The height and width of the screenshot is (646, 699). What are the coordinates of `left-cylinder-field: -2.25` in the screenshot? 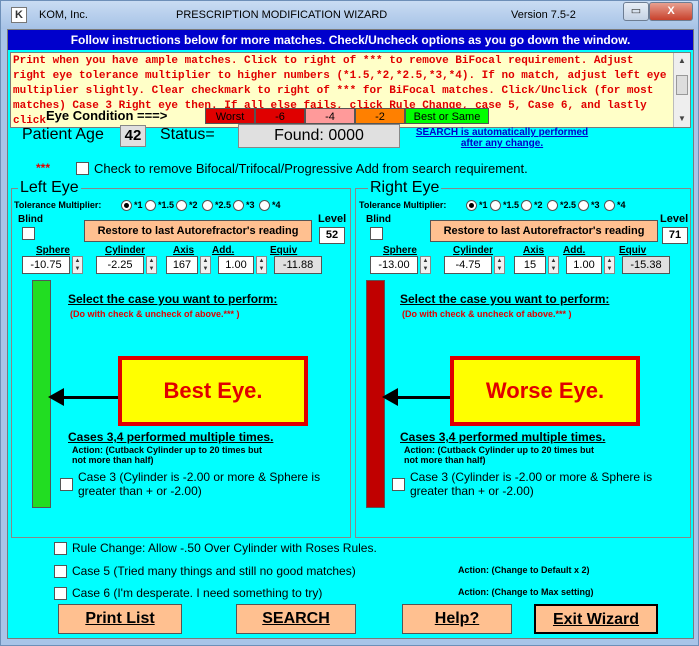 It's located at (120, 265).